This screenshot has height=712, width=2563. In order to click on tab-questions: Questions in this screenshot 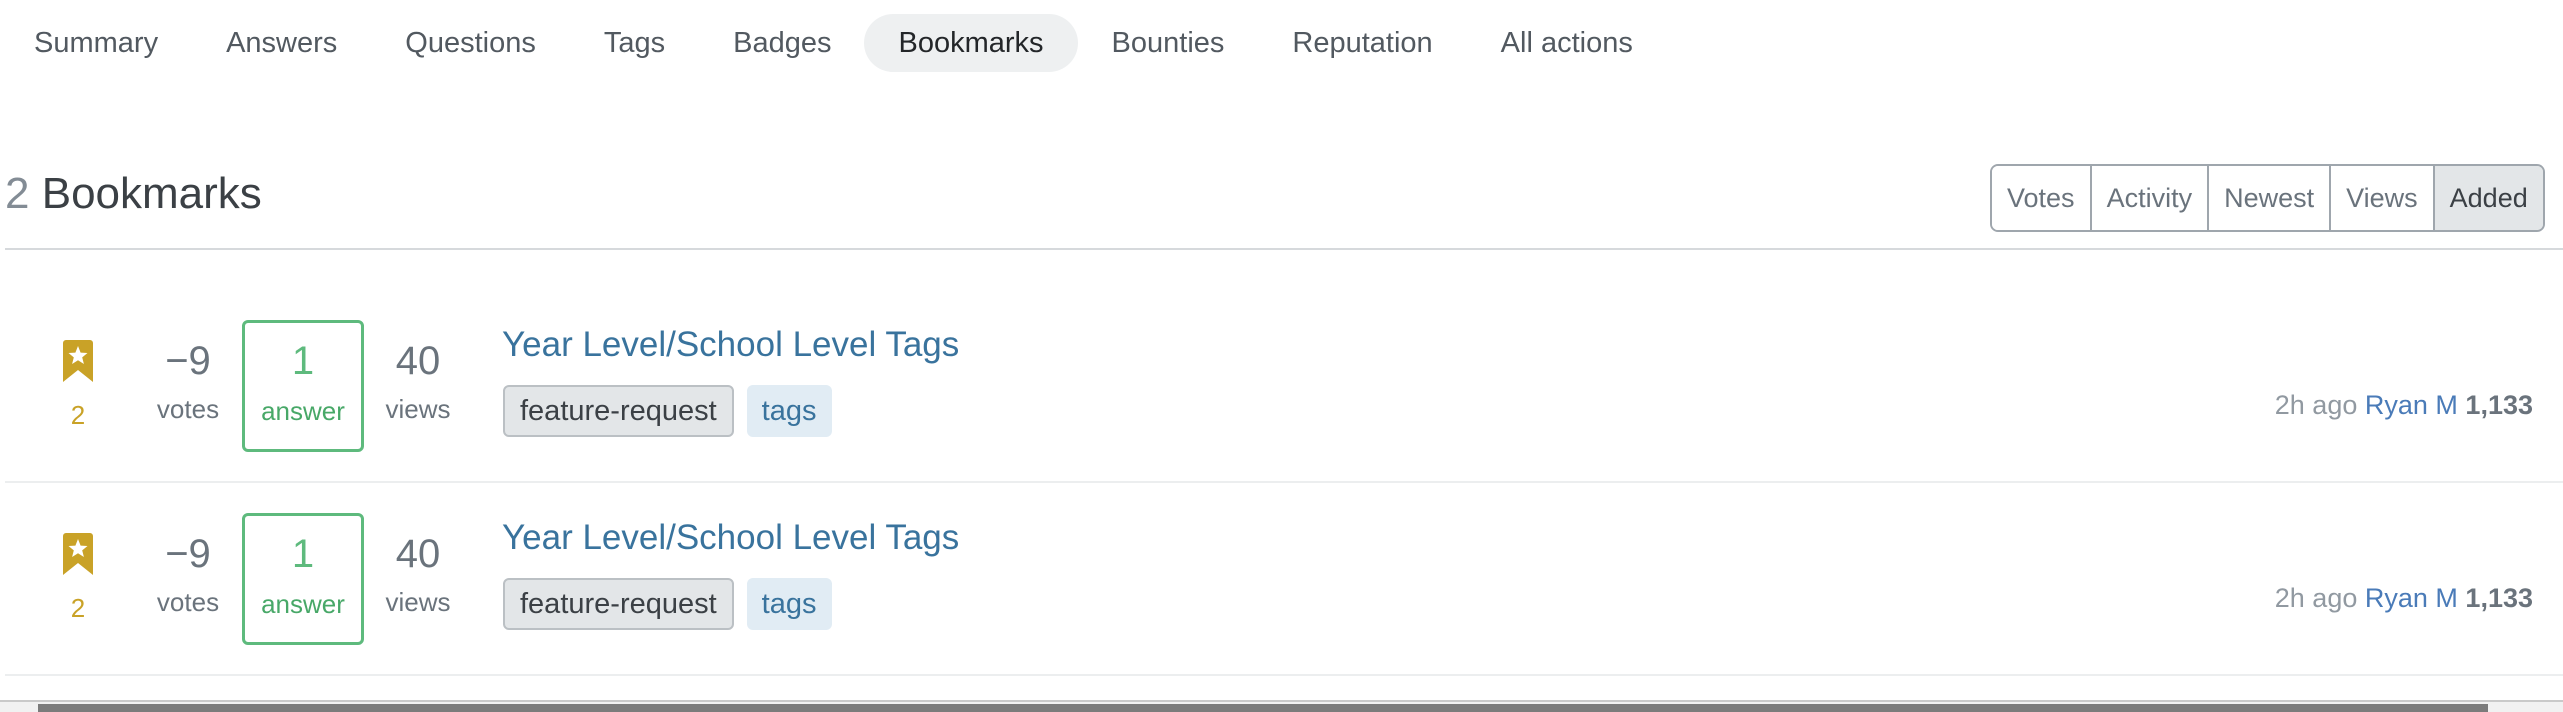, I will do `click(470, 43)`.